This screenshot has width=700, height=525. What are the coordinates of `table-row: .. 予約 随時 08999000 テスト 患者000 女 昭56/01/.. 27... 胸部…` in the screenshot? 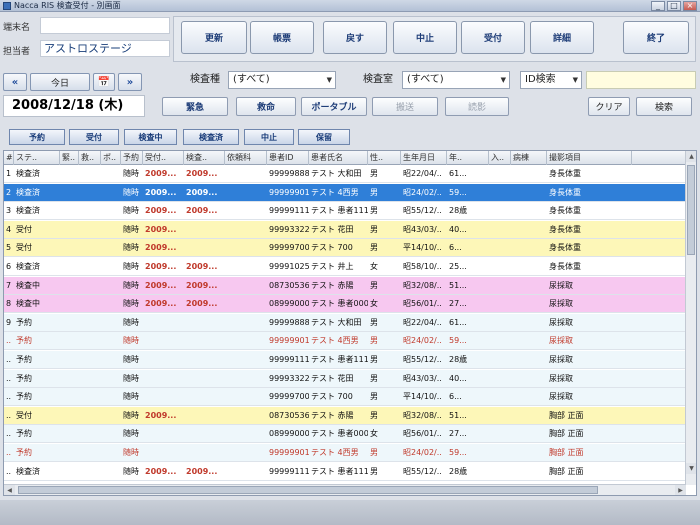 It's located at (345, 434).